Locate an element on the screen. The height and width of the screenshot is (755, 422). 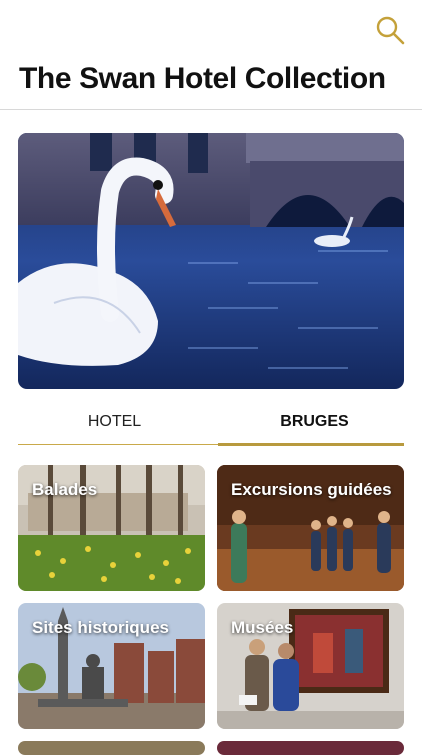
active-tab-indicator is located at coordinates (311, 444).